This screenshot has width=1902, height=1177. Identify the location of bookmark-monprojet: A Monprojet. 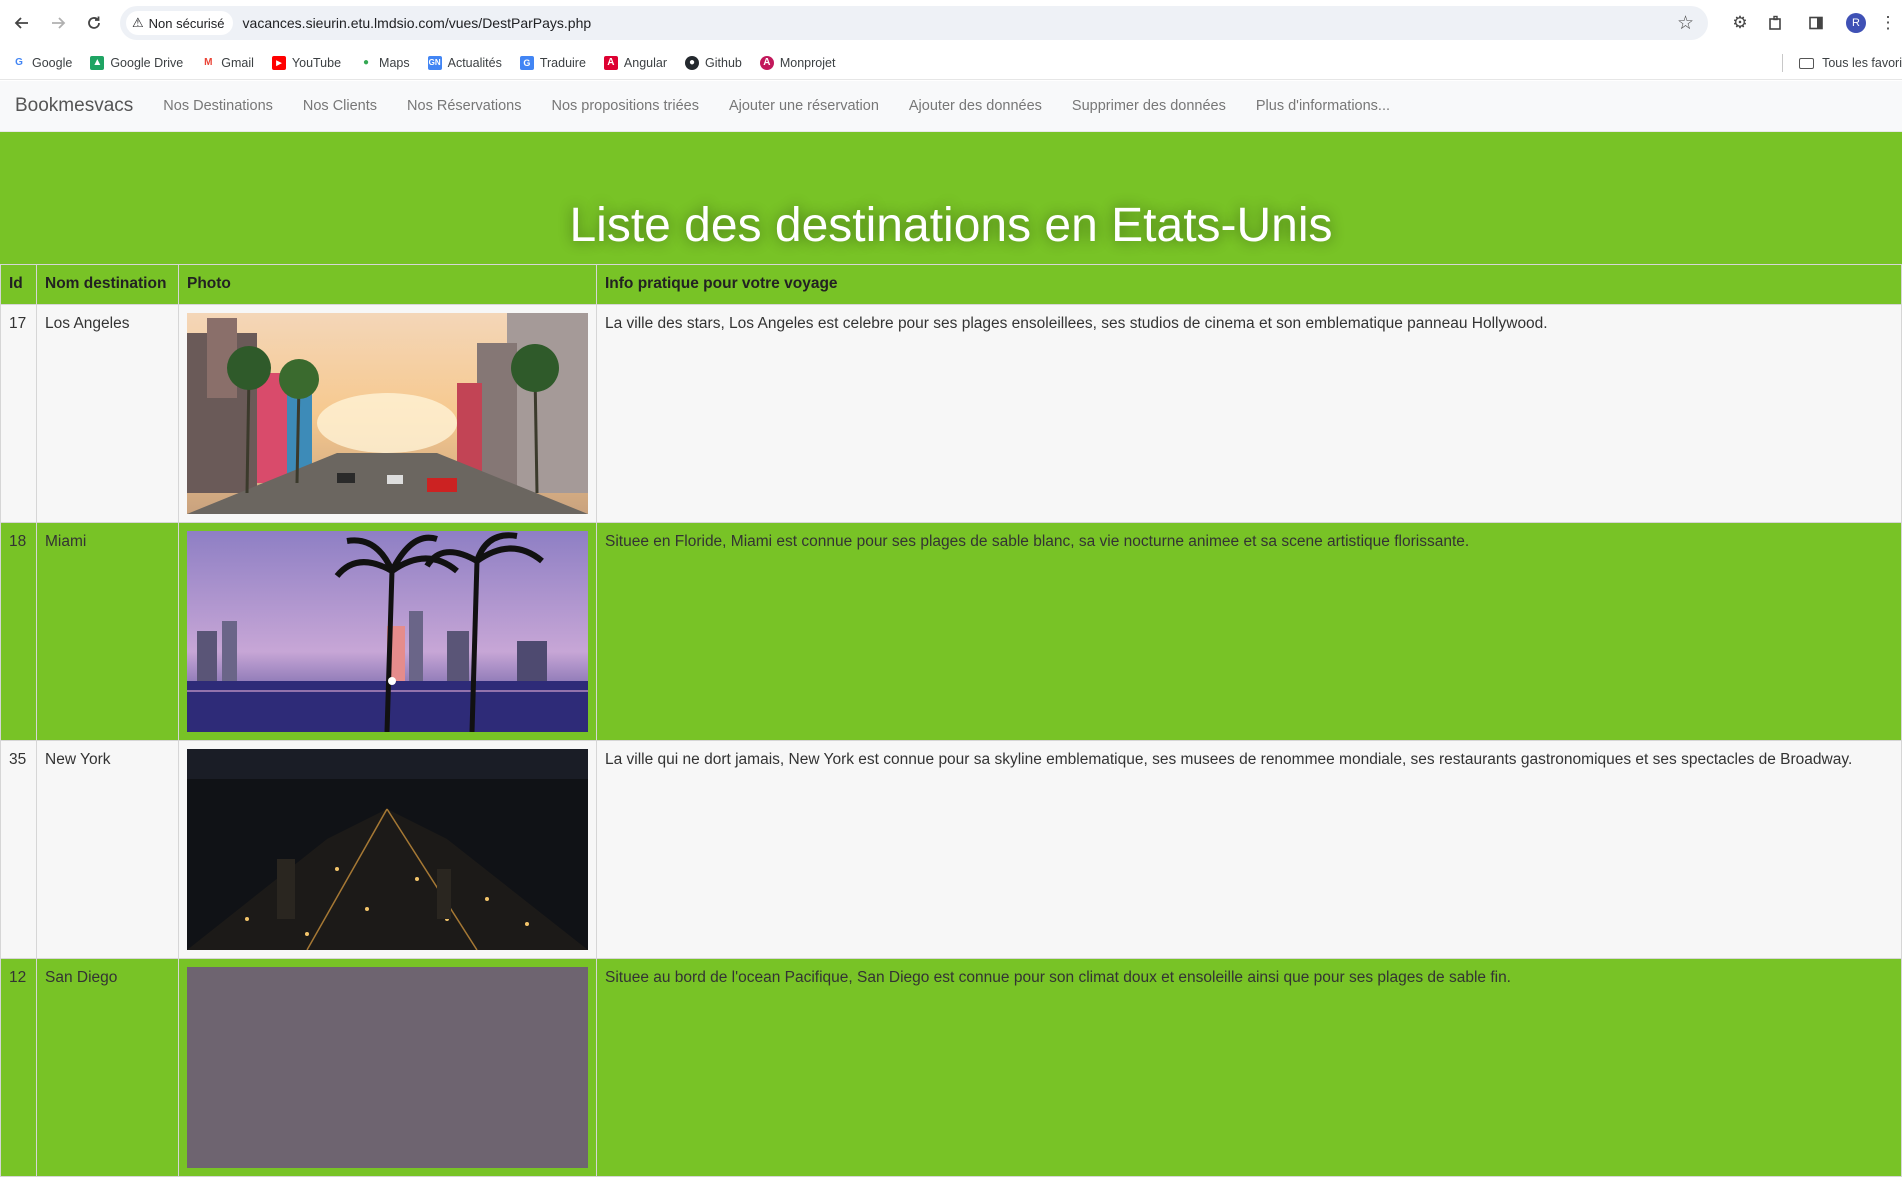
(797, 62).